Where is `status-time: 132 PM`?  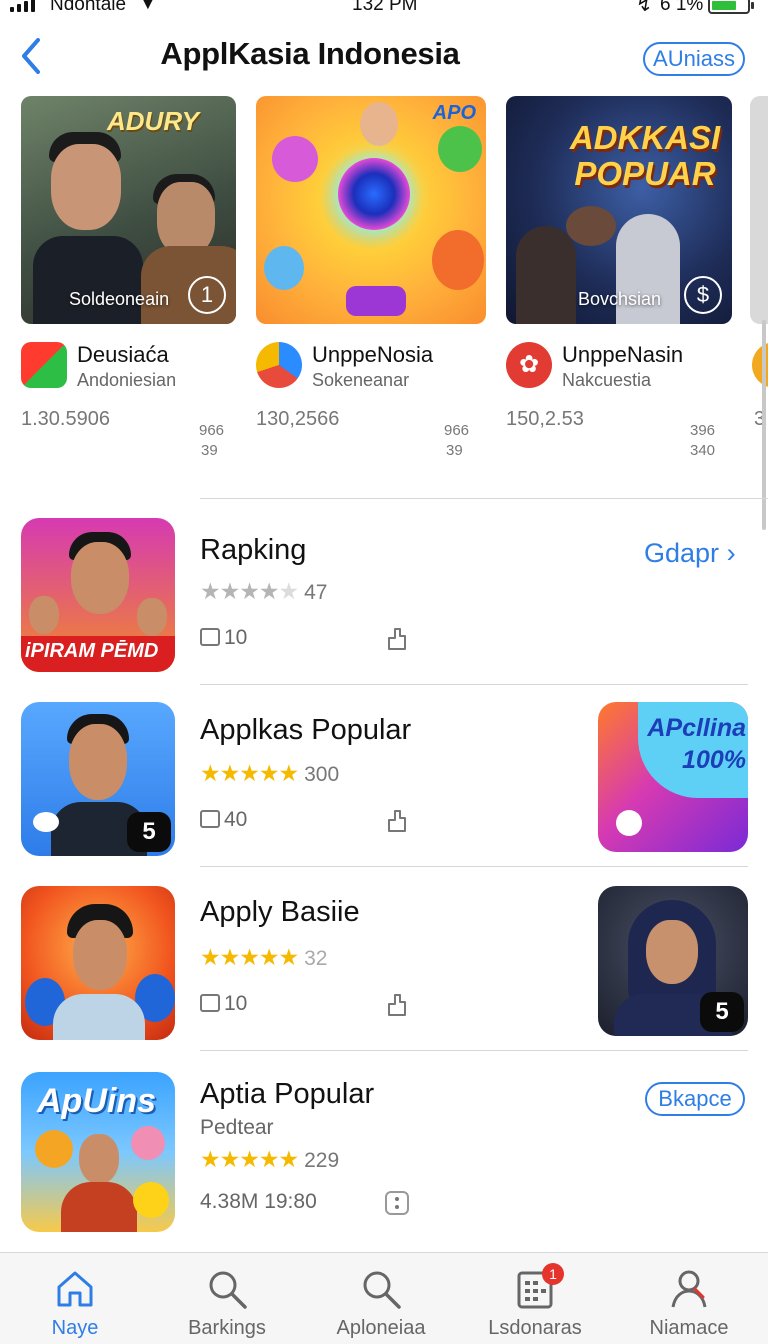 status-time: 132 PM is located at coordinates (385, 7).